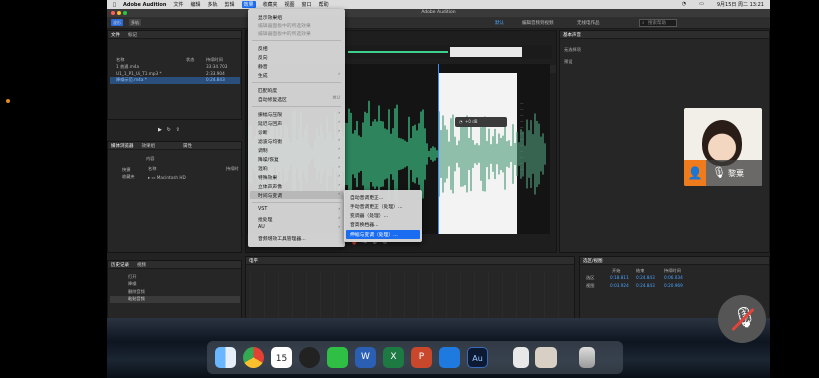 The height and width of the screenshot is (378, 819). I want to click on tab-effects-rack: 效果组, so click(149, 146).